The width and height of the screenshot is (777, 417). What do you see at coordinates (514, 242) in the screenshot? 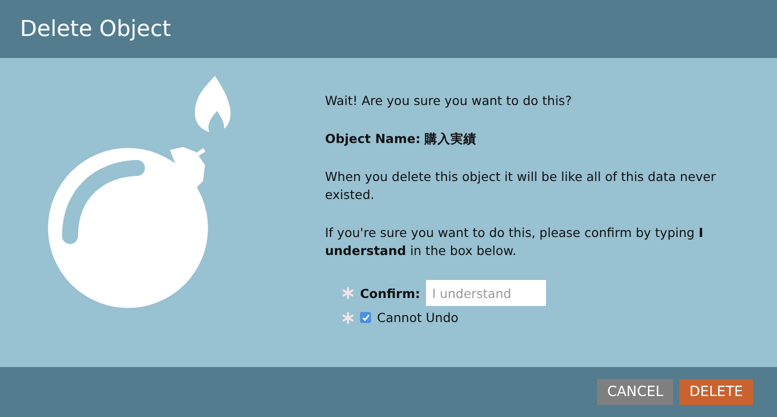
I see `instruction-text: If you're sure you want to do this, please confirm by typing I understand in the box below.` at bounding box center [514, 242].